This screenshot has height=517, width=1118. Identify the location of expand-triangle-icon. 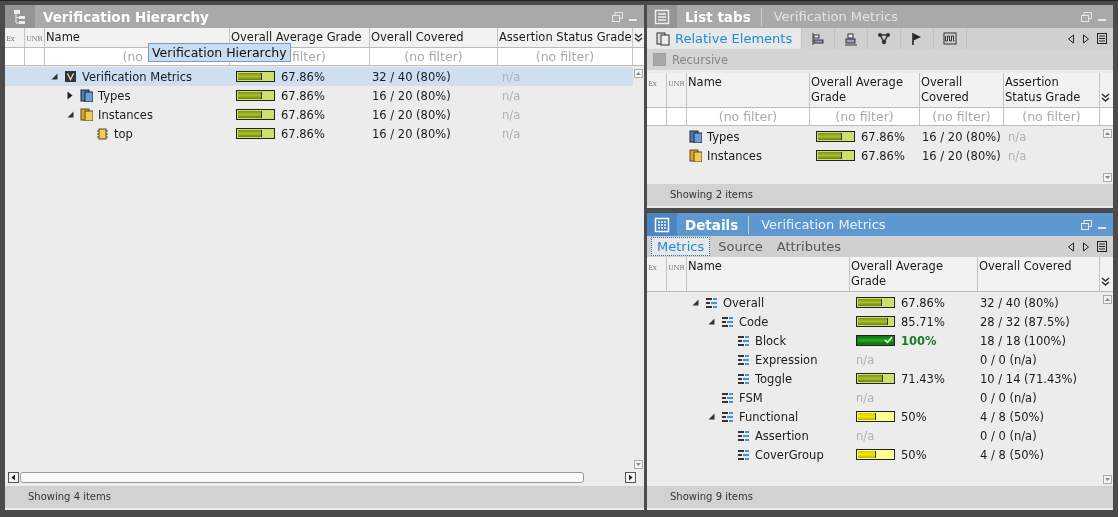
(70, 95).